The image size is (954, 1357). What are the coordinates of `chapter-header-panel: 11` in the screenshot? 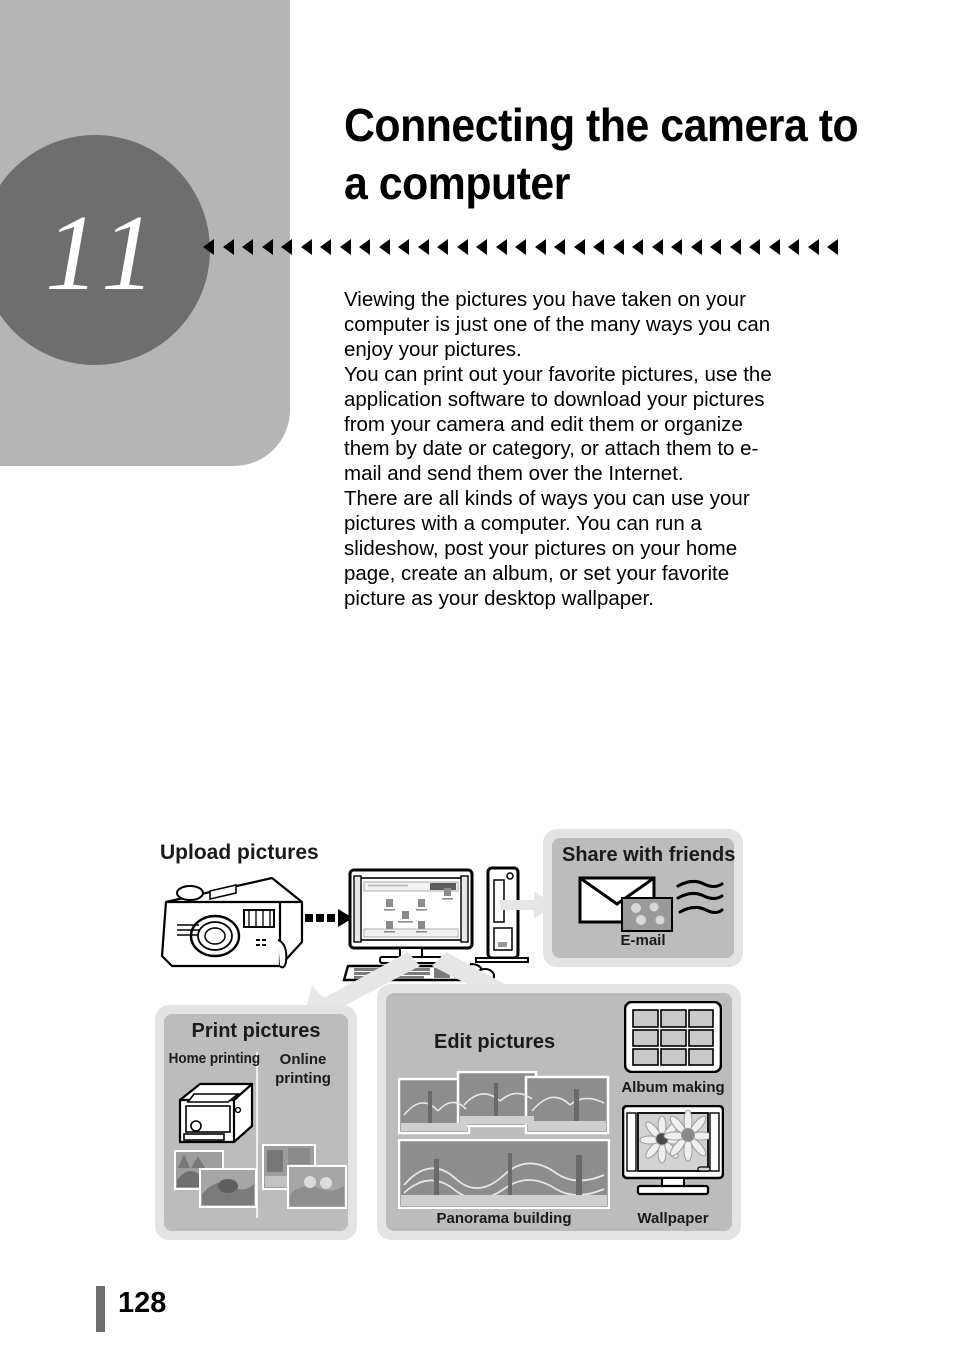 It's located at (145, 233).